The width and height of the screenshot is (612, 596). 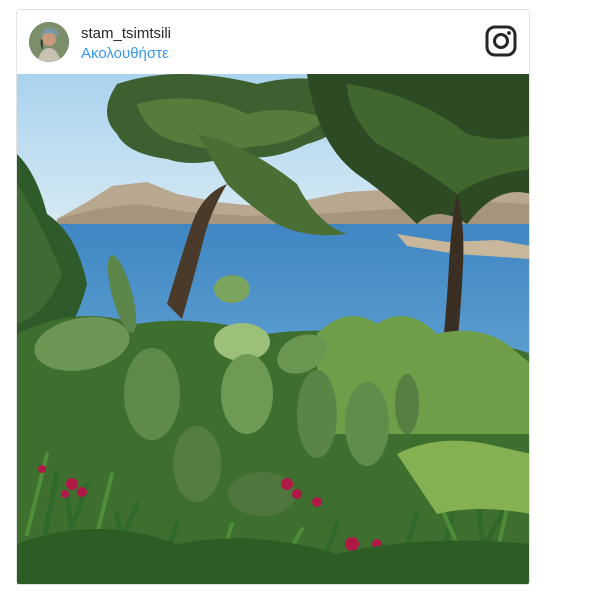 I want to click on post-header: stam_tsimtsili Ακολουθήστε, so click(x=273, y=42).